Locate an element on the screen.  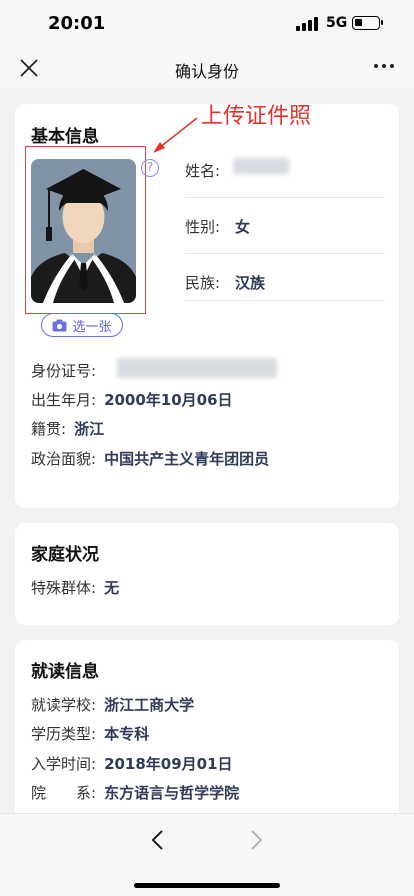
birth-row: 出生年月: 2000年10月06日 is located at coordinates (132, 399).